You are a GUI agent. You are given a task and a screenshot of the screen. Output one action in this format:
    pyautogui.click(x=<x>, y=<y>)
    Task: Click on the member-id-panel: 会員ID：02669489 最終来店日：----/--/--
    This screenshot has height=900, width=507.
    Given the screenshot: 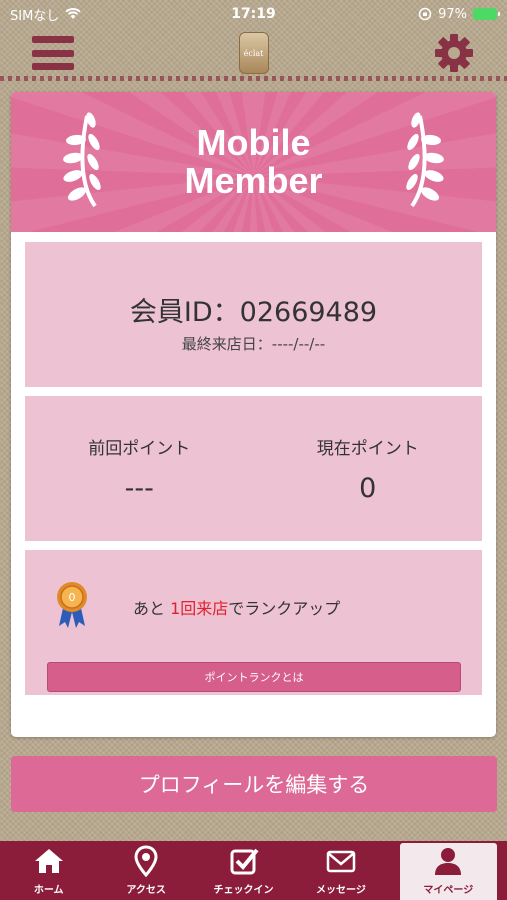 What is the action you would take?
    pyautogui.click(x=253, y=314)
    